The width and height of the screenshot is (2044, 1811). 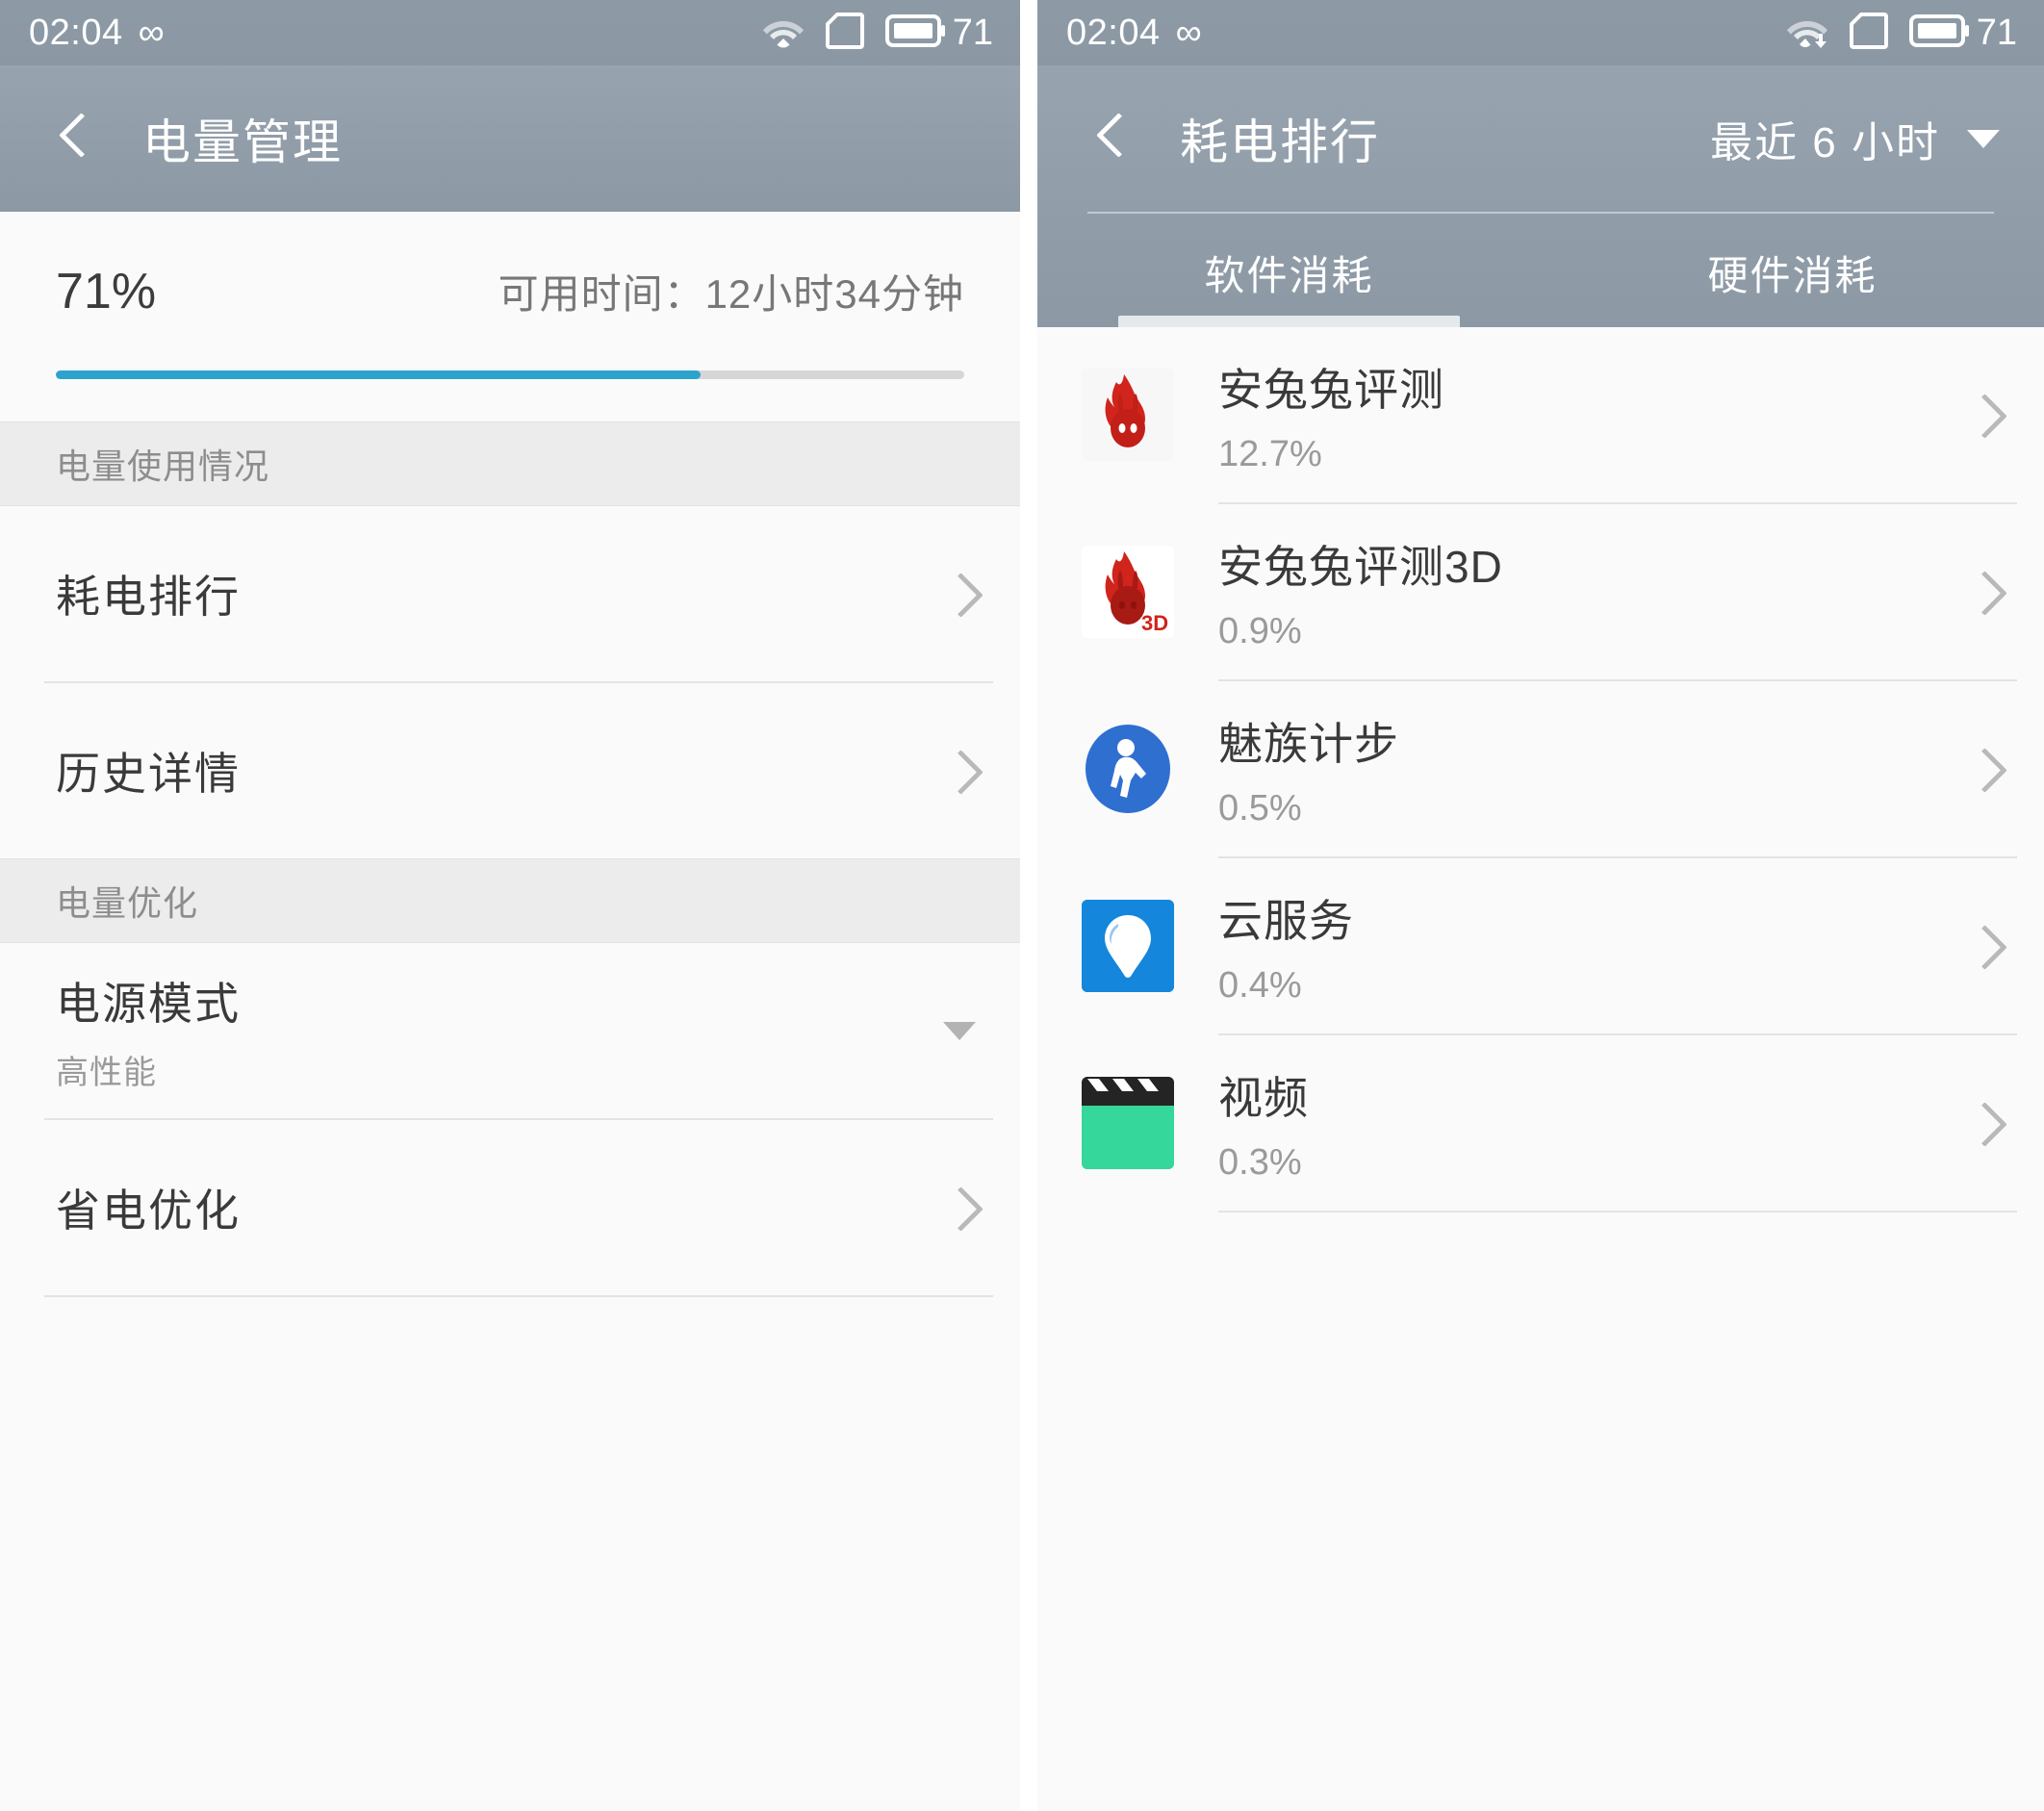 What do you see at coordinates (1286, 921) in the screenshot?
I see `app-name: 云服务` at bounding box center [1286, 921].